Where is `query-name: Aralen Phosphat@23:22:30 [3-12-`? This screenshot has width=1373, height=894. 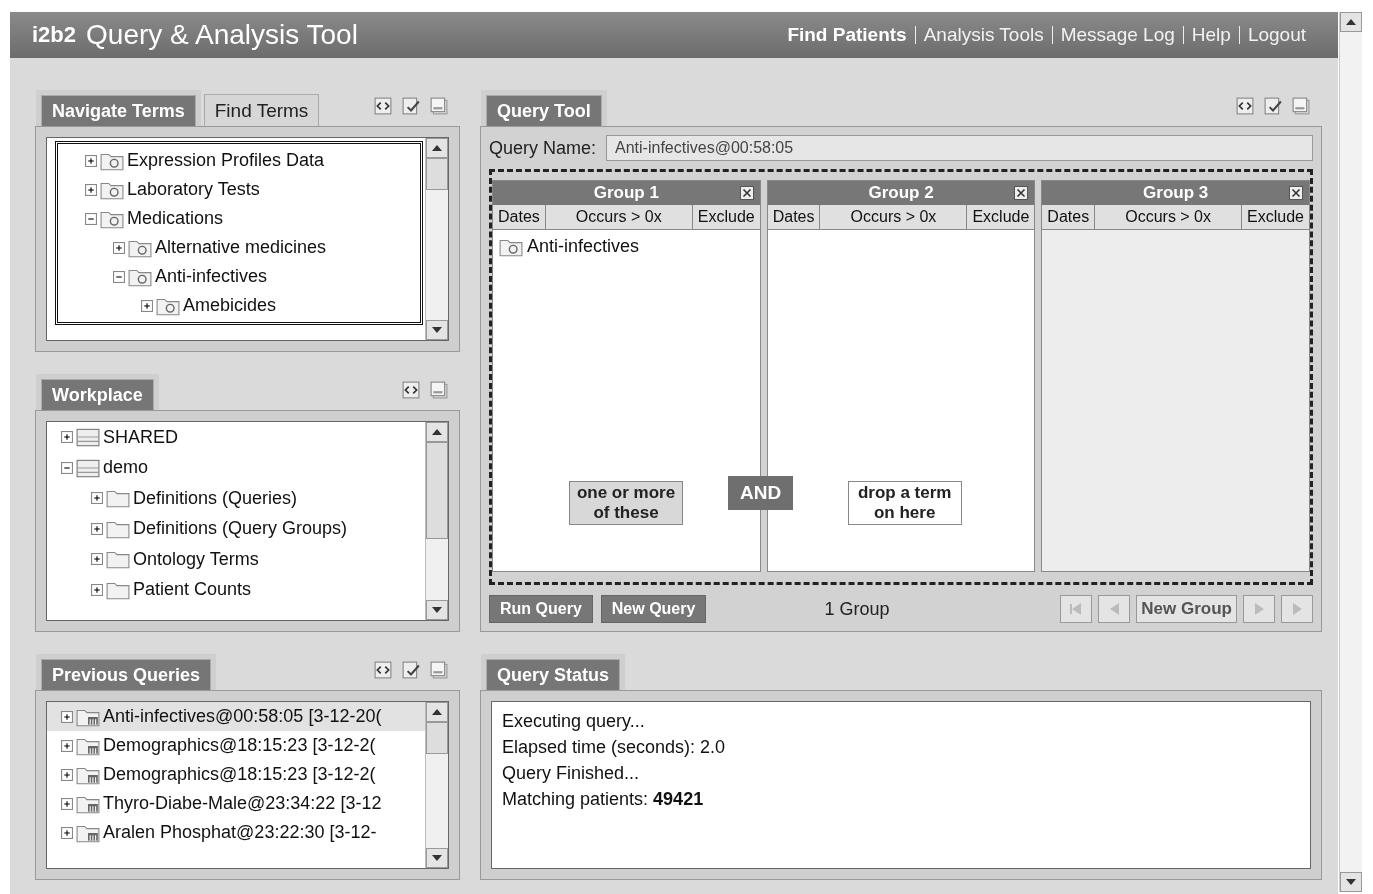 query-name: Aralen Phosphat@23:22:30 [3-12- is located at coordinates (240, 832).